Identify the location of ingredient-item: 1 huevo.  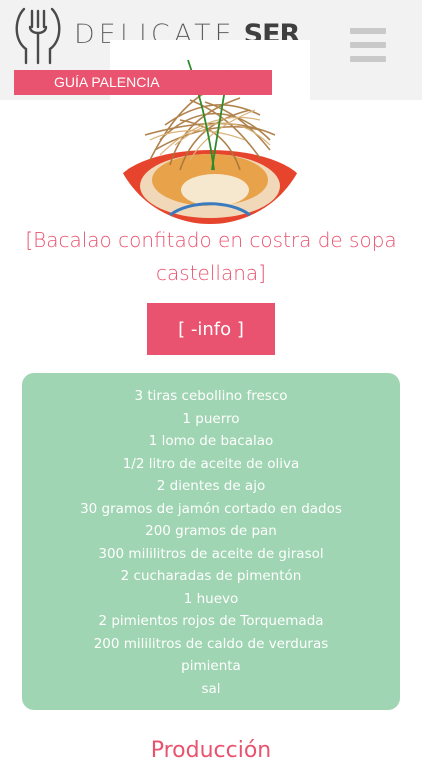
(211, 598).